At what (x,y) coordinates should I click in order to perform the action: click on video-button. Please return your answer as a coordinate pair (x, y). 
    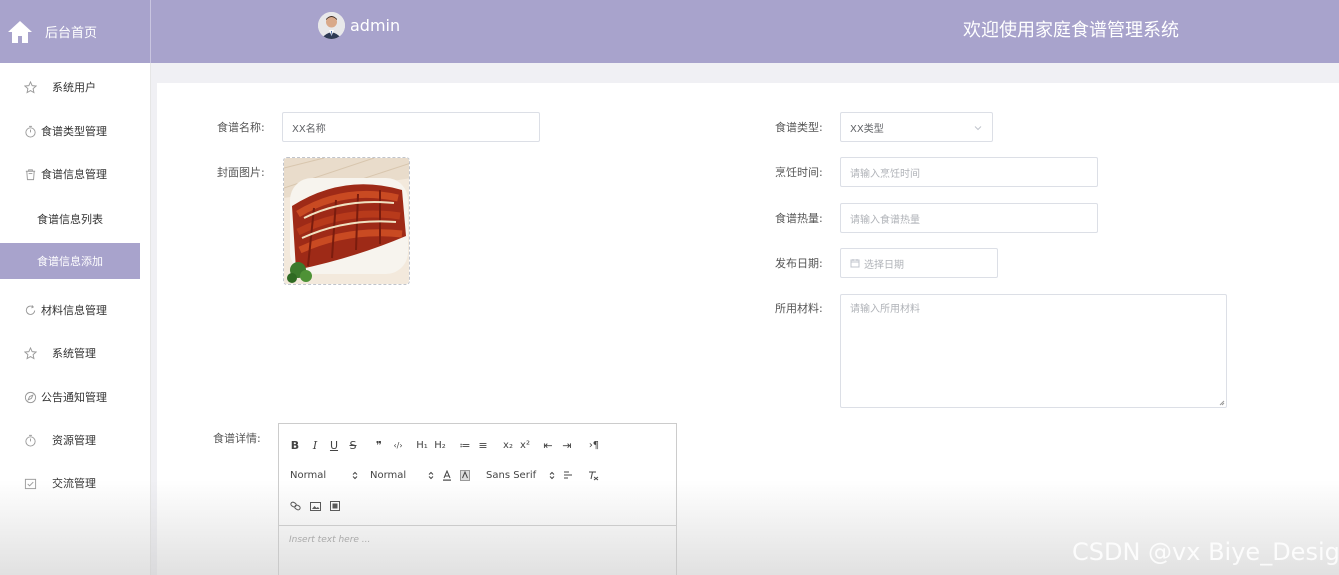
    Looking at the image, I should click on (335, 506).